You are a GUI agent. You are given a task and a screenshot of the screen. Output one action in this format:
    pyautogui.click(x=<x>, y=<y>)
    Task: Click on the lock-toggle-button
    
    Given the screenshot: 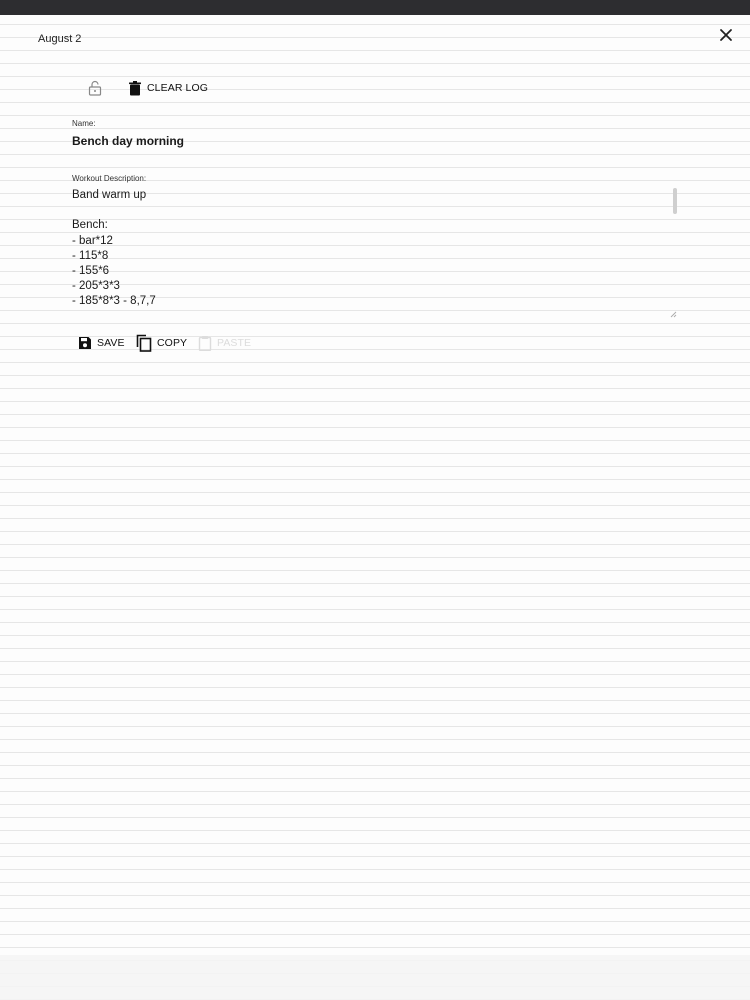 What is the action you would take?
    pyautogui.click(x=95, y=88)
    